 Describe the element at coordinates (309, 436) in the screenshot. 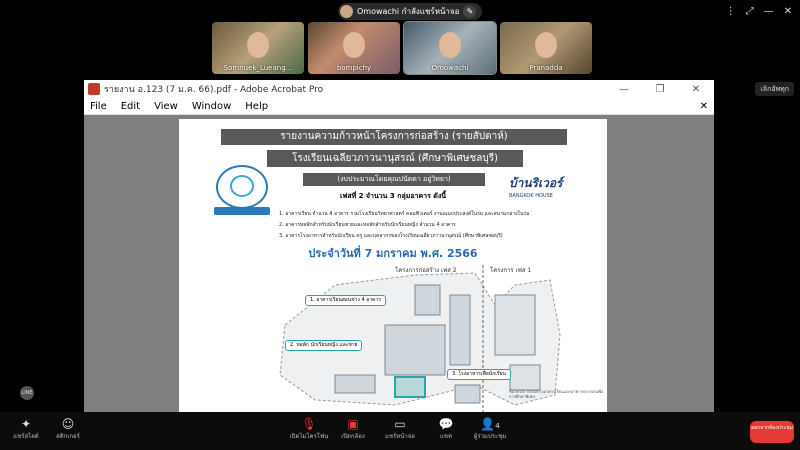

I see `control-label: เปิดไมโครโฟน` at that location.